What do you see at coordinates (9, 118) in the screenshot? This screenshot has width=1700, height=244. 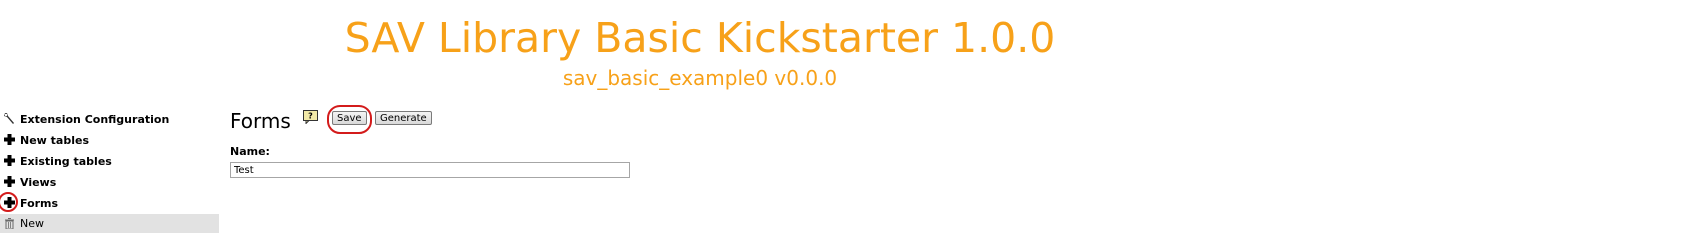 I see `wrench-icon` at bounding box center [9, 118].